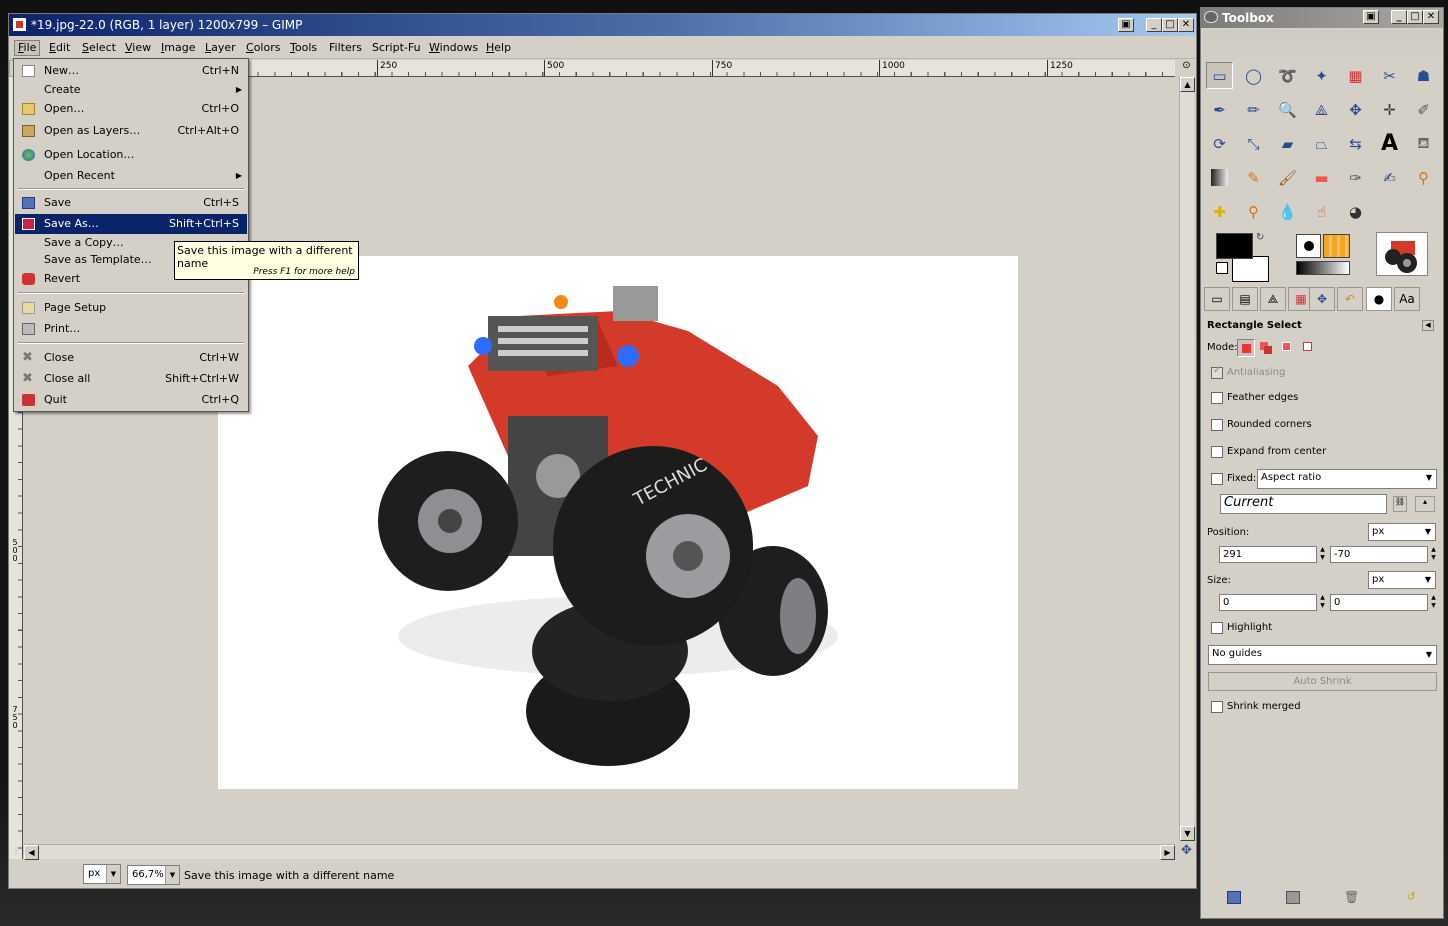 The width and height of the screenshot is (1448, 926). I want to click on toolbox-titlebar: Toolbox ▣ _ □ ✕, so click(1322, 18).